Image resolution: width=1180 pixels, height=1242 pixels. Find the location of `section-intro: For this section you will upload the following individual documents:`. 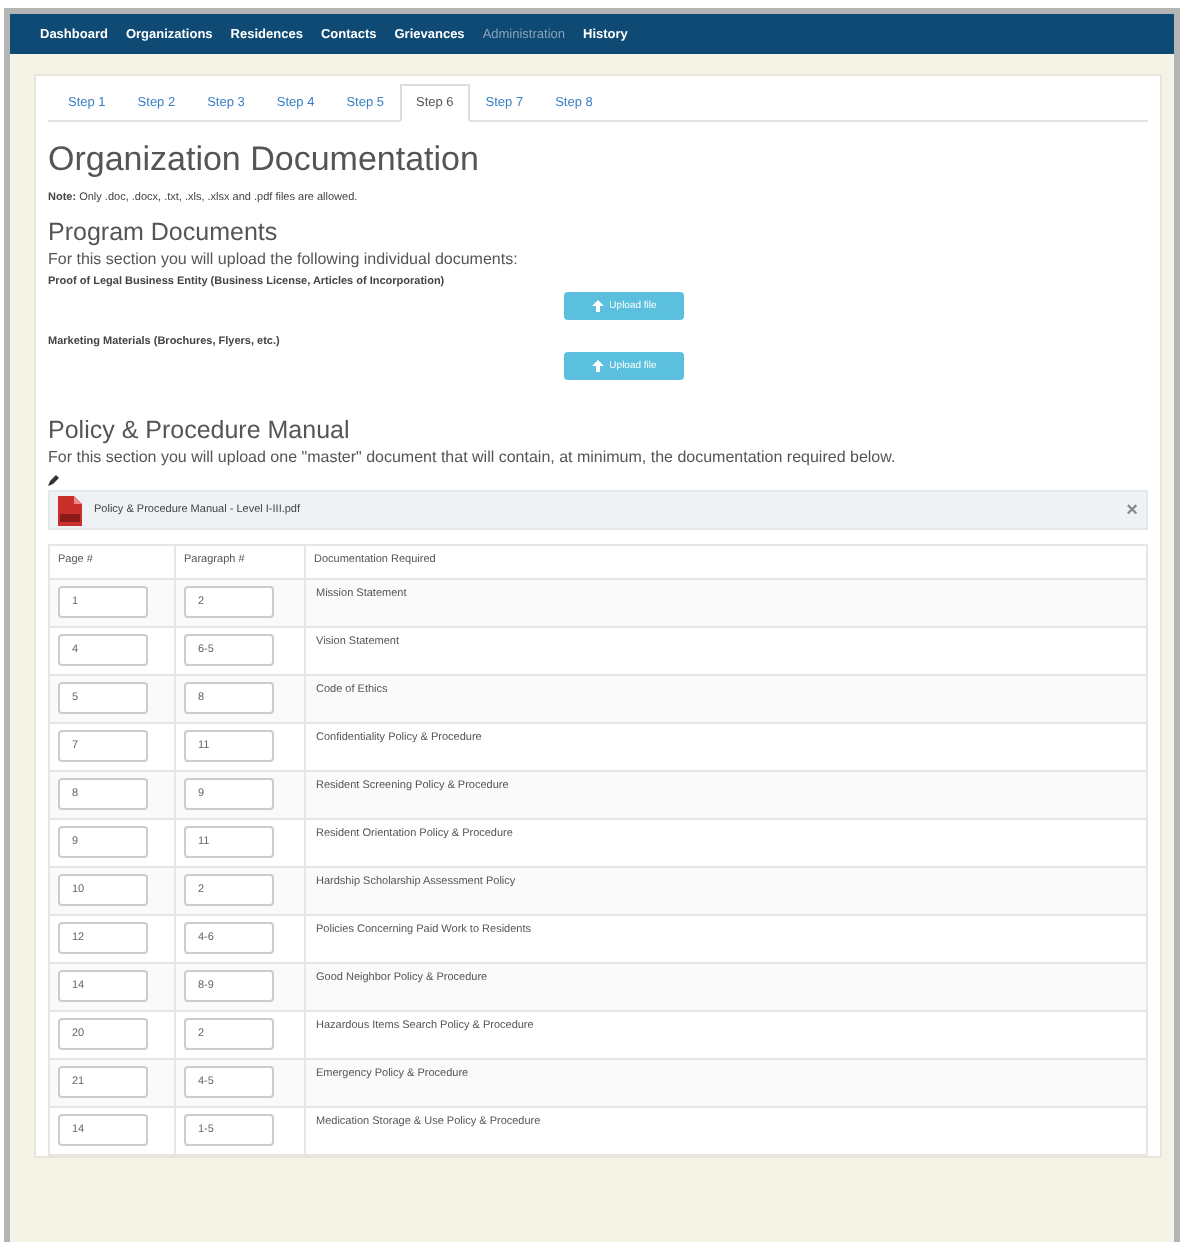

section-intro: For this section you will upload the following individual documents: is located at coordinates (284, 259).